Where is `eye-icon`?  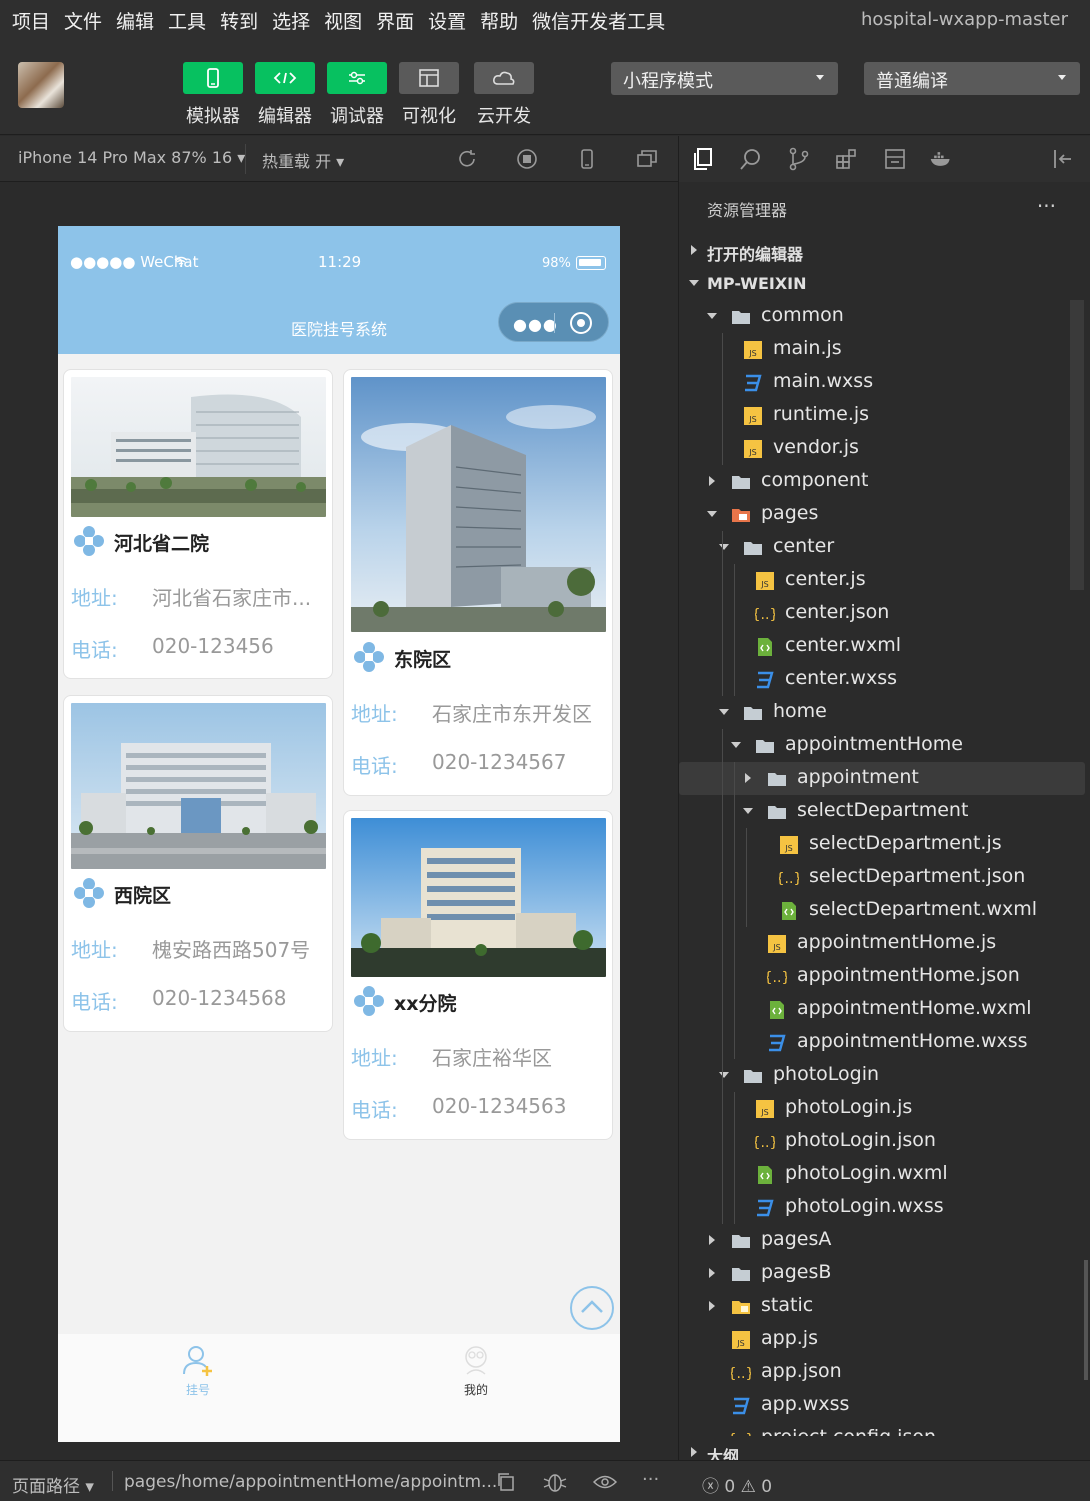
eye-icon is located at coordinates (605, 1482).